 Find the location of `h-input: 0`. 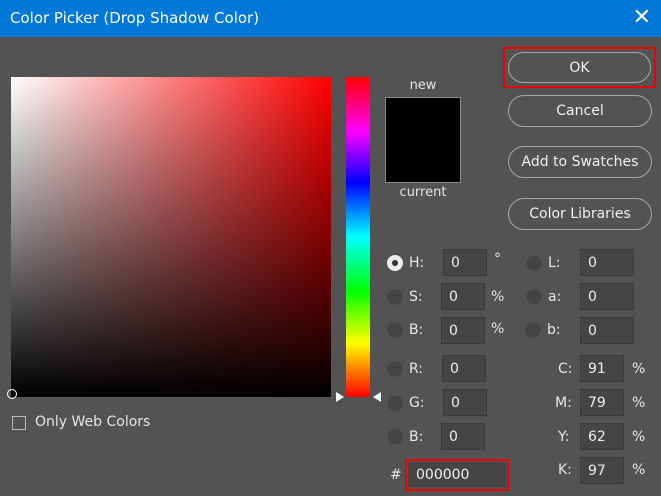

h-input: 0 is located at coordinates (465, 262).